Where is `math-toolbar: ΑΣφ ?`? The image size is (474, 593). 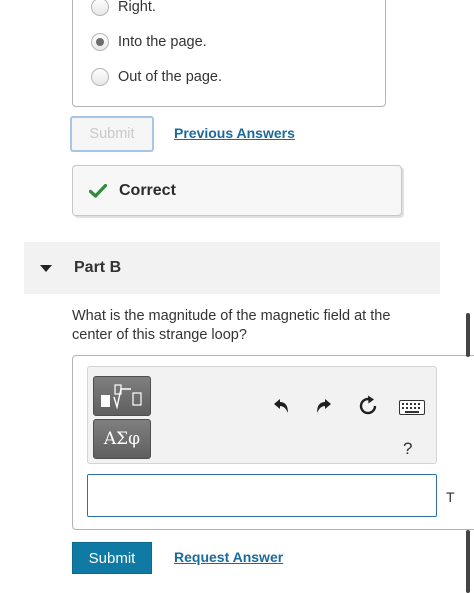 math-toolbar: ΑΣφ ? is located at coordinates (262, 415).